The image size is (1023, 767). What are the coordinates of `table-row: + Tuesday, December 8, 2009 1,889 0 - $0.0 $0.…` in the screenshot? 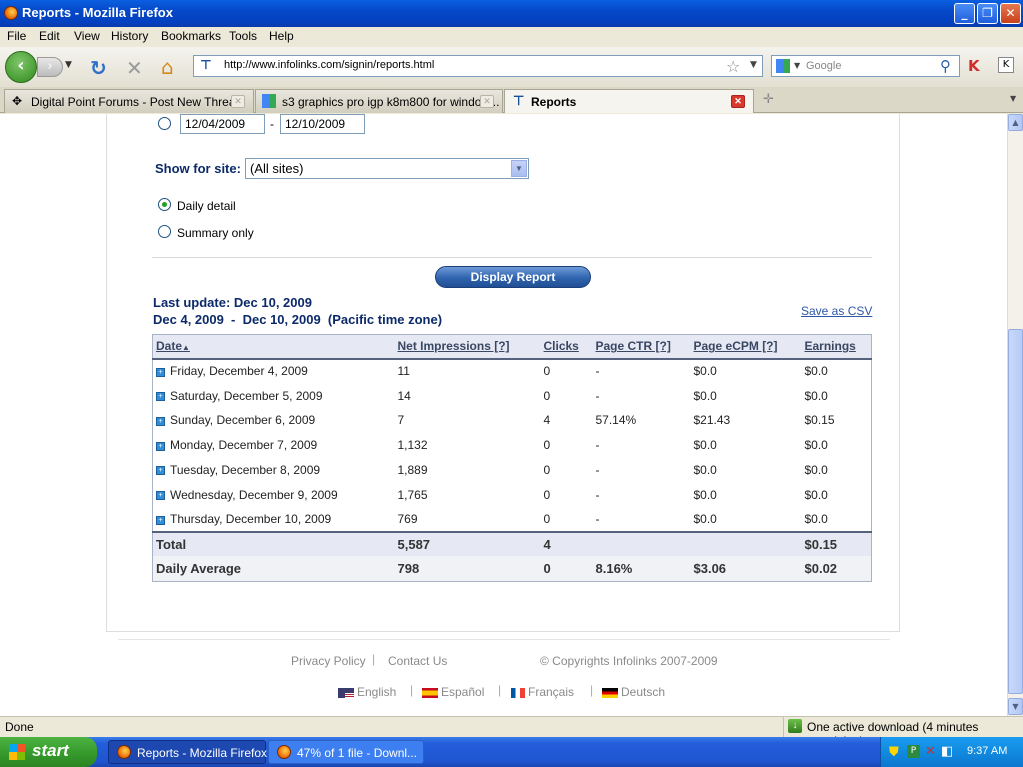 It's located at (512, 470).